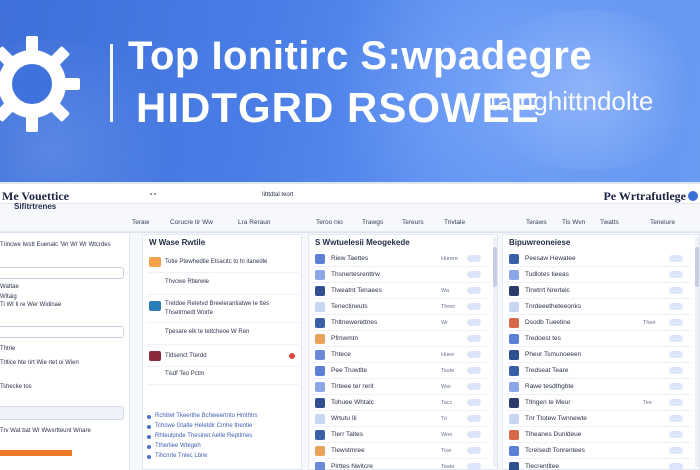 The height and width of the screenshot is (470, 700). I want to click on list-row: Tlrwtrrt Nrertelc, so click(599, 291).